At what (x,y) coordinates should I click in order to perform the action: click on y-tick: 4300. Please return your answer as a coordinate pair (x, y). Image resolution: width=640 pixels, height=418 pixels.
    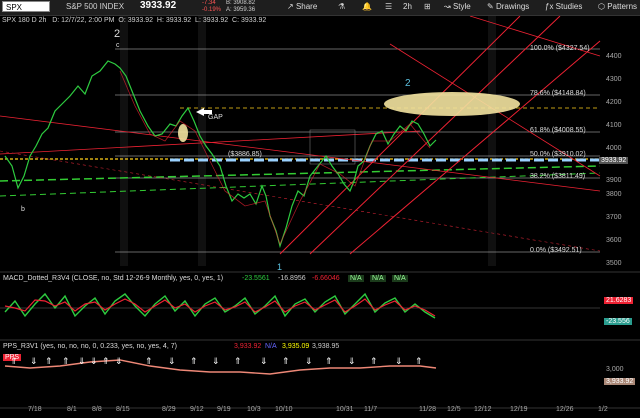
    Looking at the image, I should click on (614, 79).